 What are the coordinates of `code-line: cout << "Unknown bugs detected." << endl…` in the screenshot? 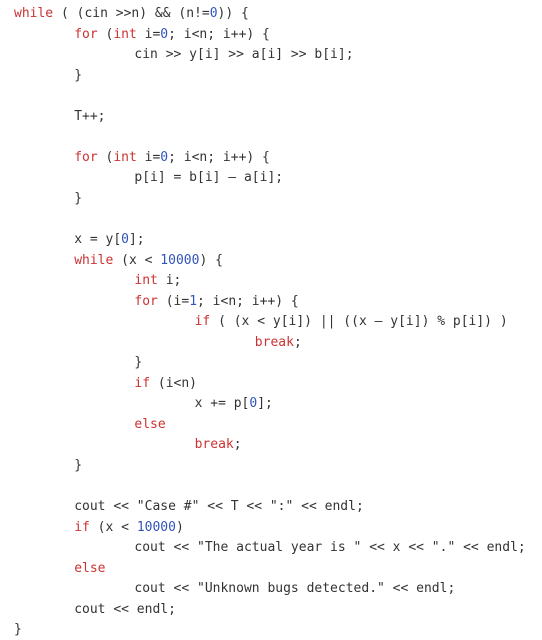 It's located at (271, 589).